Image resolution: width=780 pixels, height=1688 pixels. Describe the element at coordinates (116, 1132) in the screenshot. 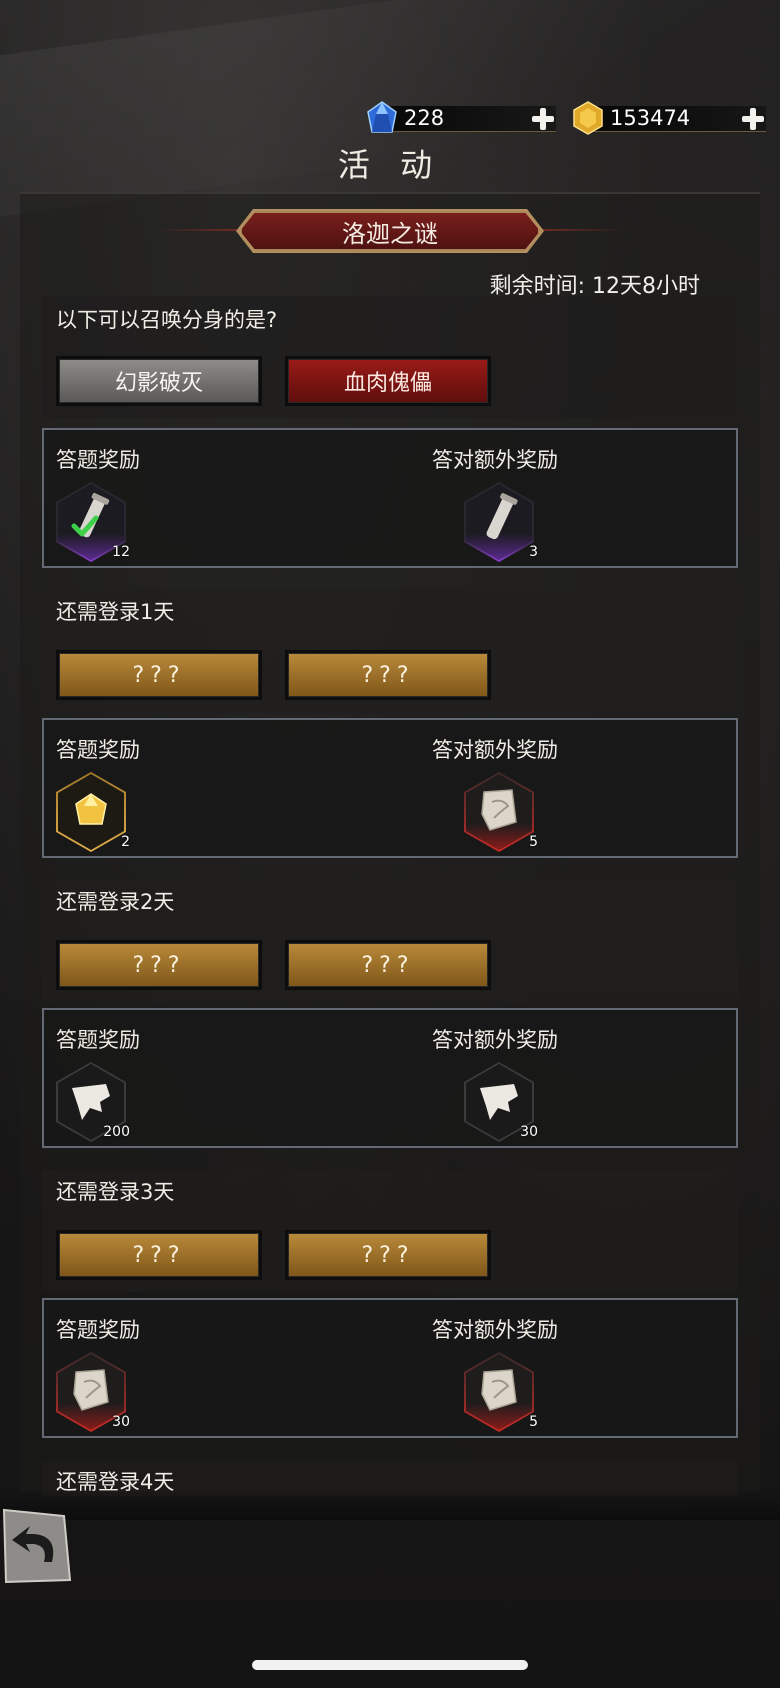

I see `item-count: 200` at that location.